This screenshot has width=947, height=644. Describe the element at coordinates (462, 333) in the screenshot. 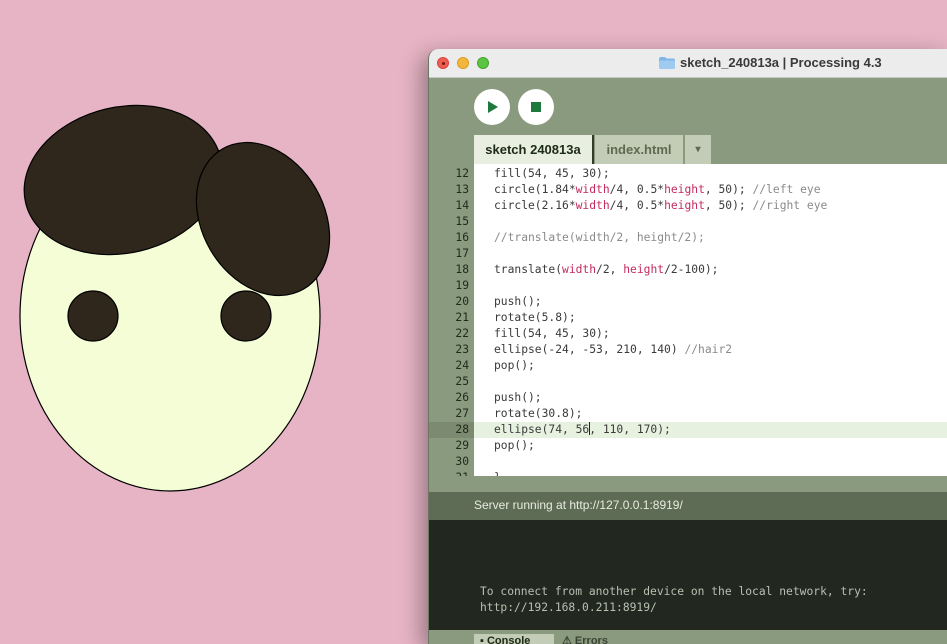

I see `line-number: 22` at that location.